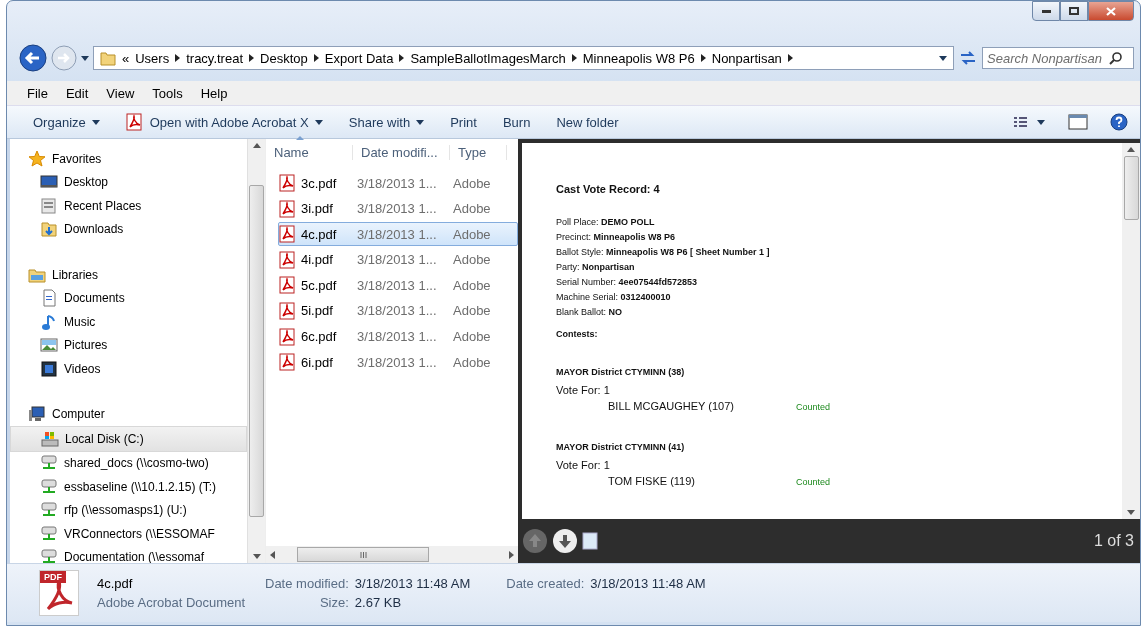 The height and width of the screenshot is (626, 1146). What do you see at coordinates (128, 345) in the screenshot?
I see `nav-item: Pictures` at bounding box center [128, 345].